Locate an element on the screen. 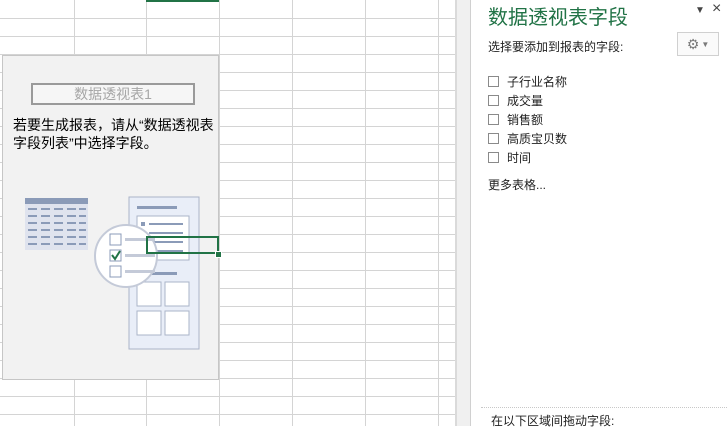 Image resolution: width=727 pixels, height=429 pixels. field-list: 子行业名称 成交量 销售额 高质宝贝数 时间 is located at coordinates (527, 119).